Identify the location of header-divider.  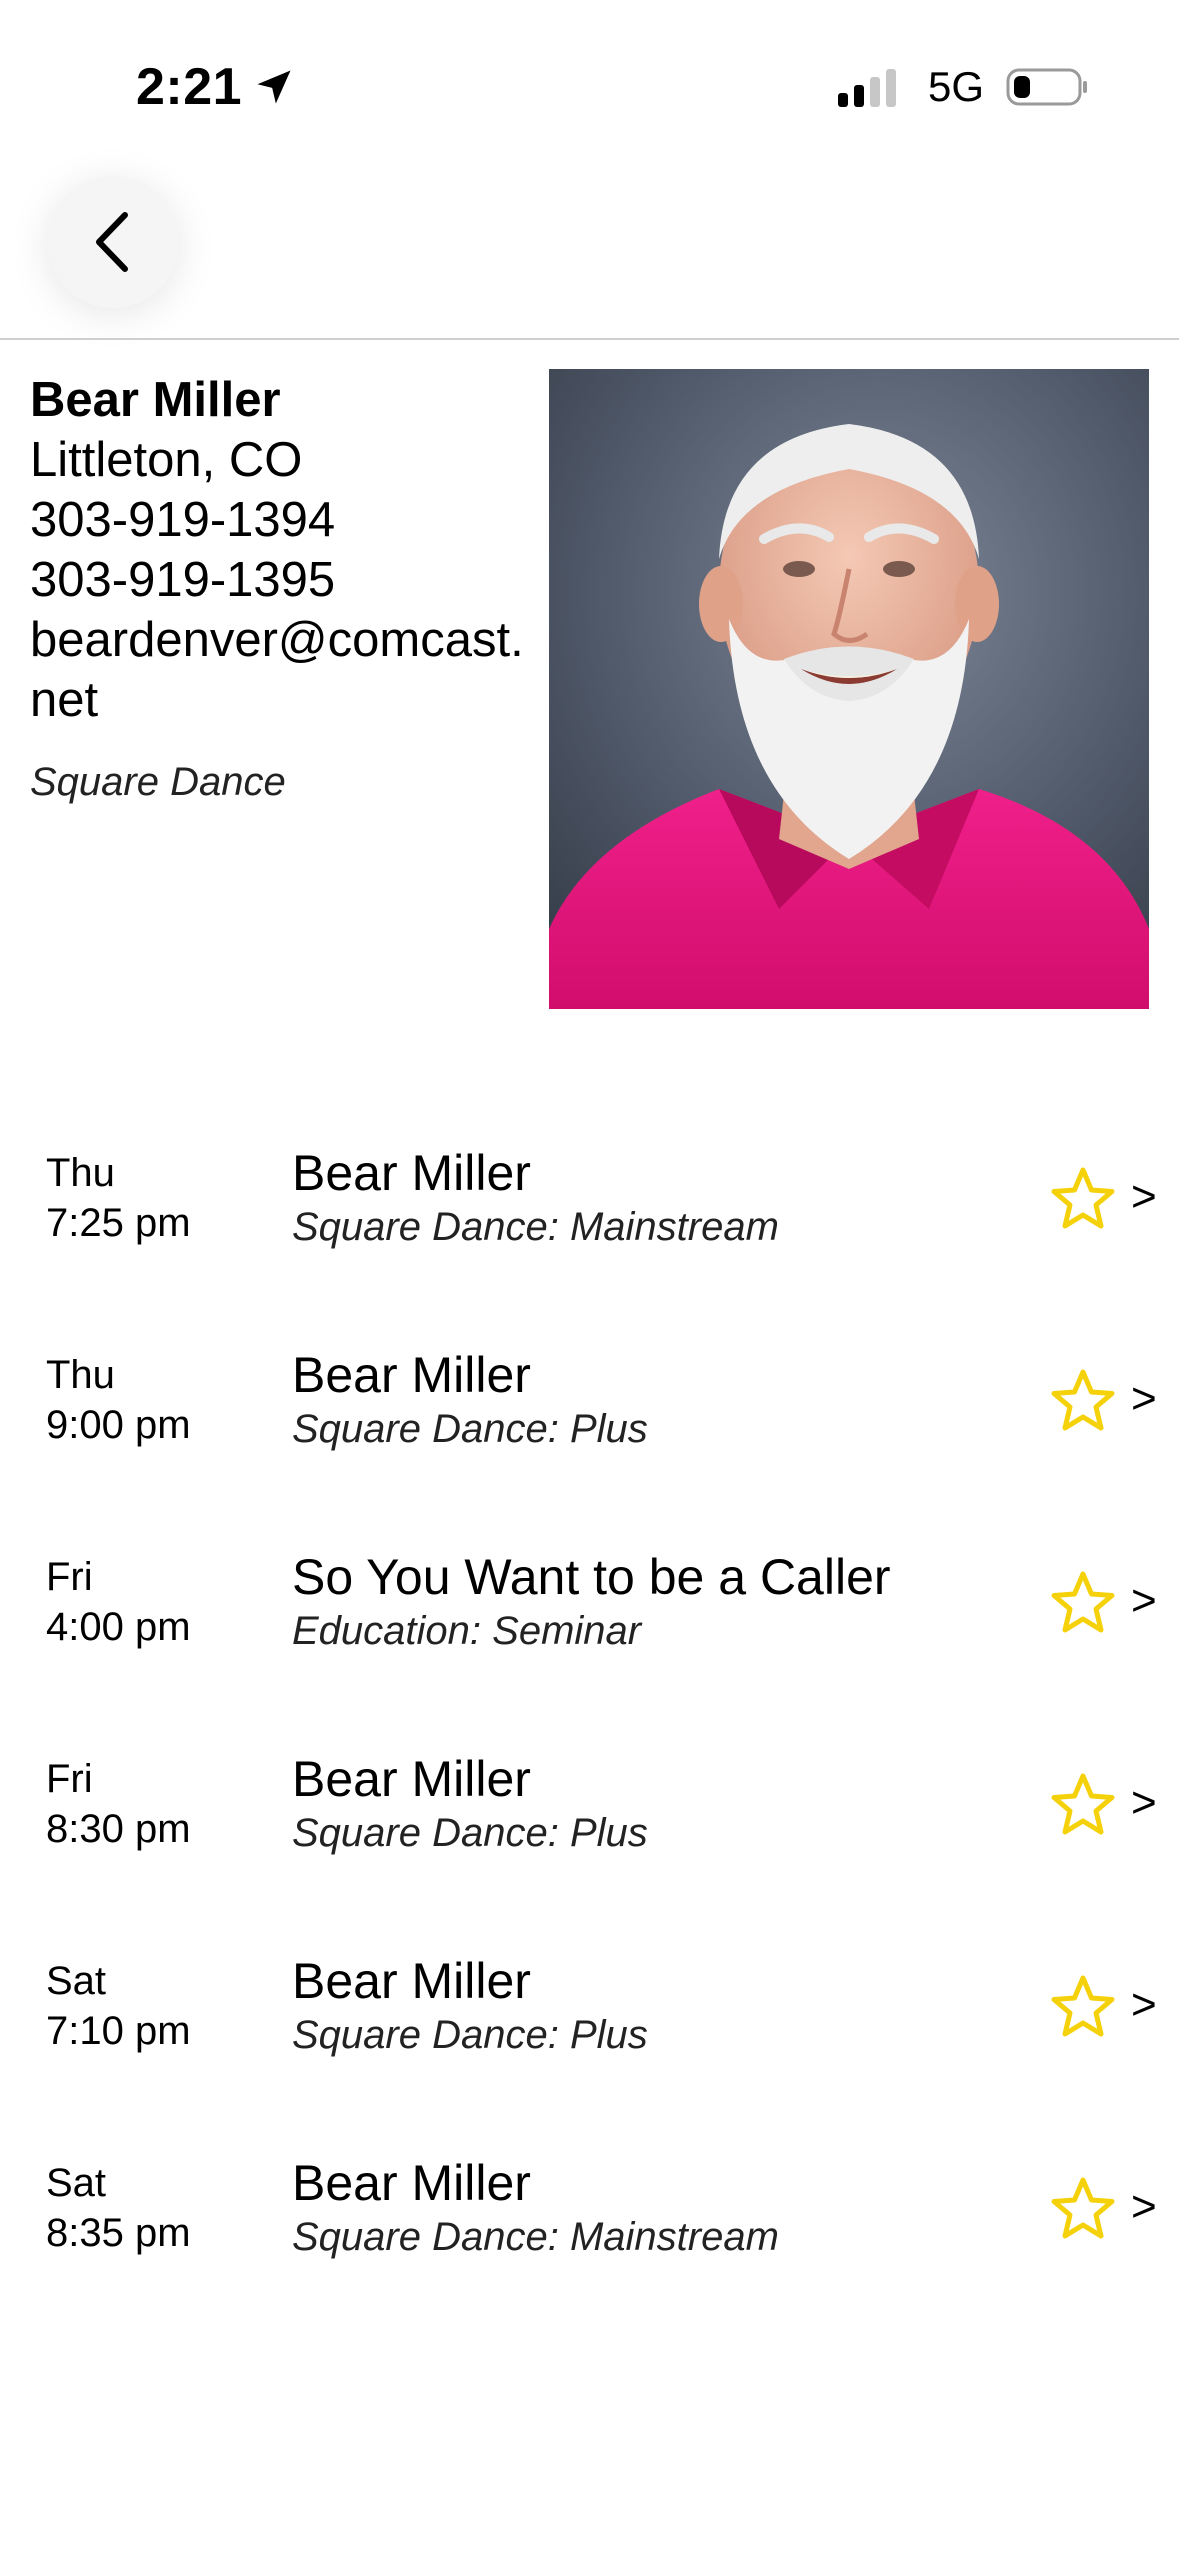
(589, 339).